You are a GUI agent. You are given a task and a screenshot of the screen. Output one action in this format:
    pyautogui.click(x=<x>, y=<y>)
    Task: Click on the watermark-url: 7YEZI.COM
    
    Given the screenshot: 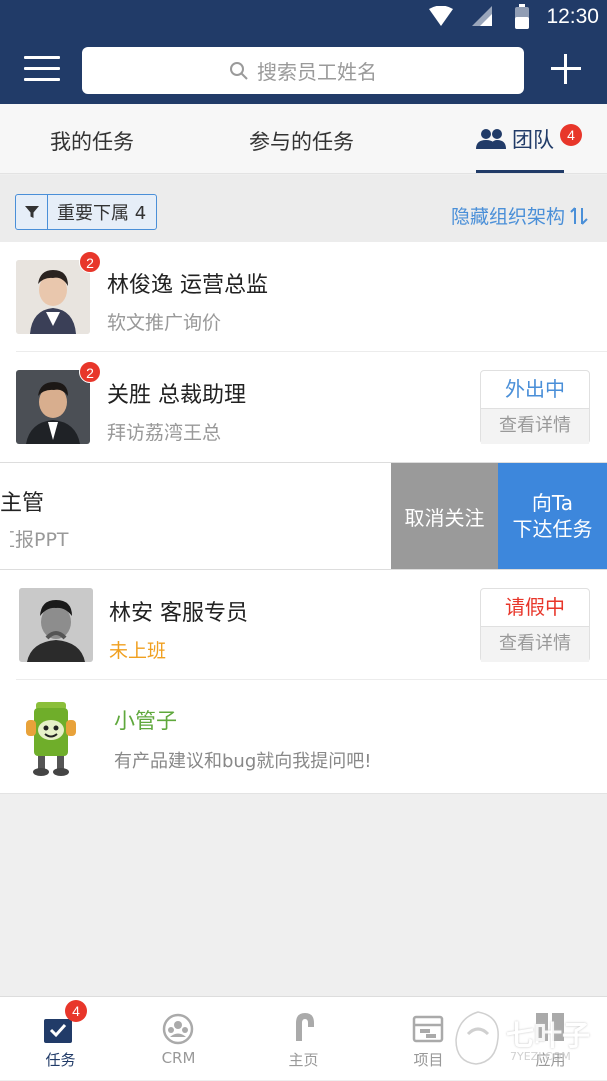 What is the action you would take?
    pyautogui.click(x=540, y=1056)
    